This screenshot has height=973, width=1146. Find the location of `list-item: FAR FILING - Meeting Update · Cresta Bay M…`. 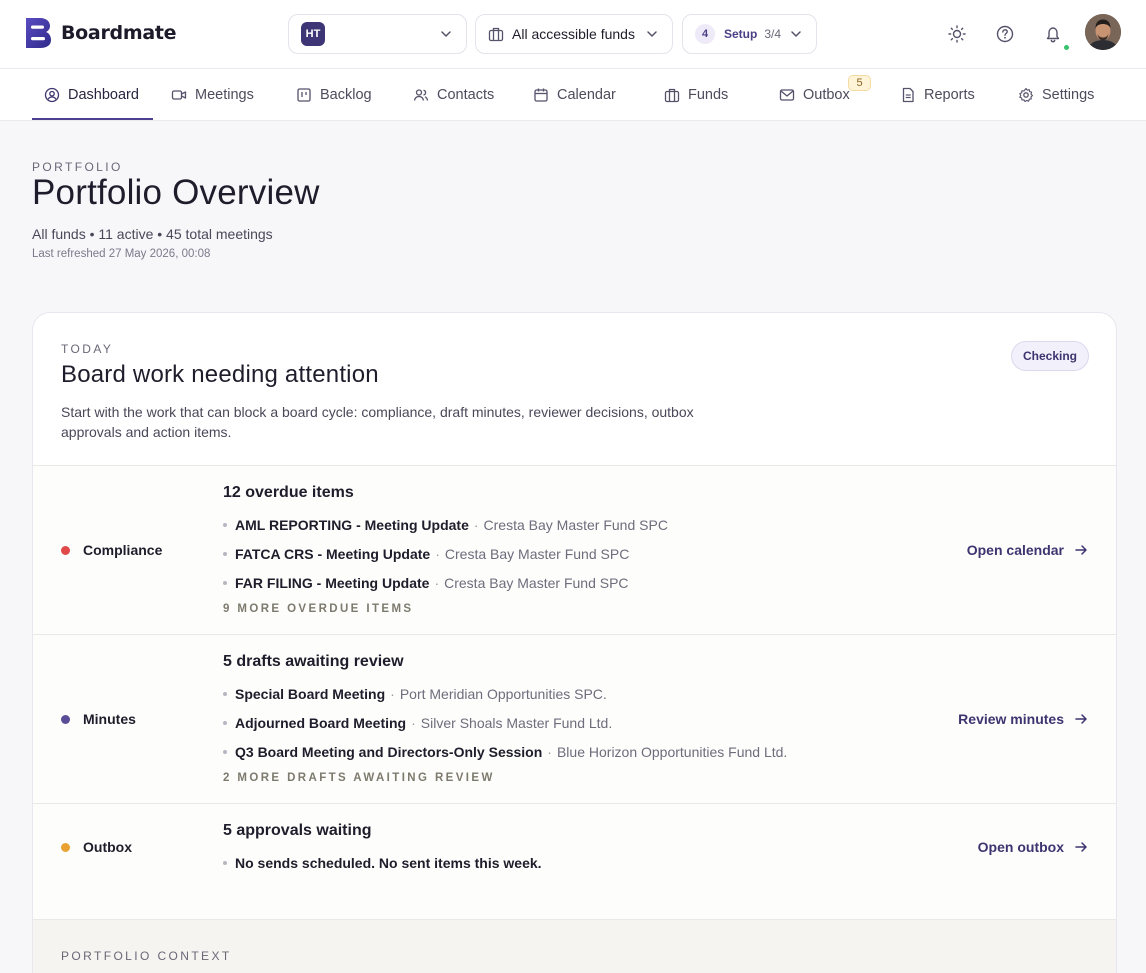

list-item: FAR FILING - Meeting Update · Cresta Bay M… is located at coordinates (445, 582).